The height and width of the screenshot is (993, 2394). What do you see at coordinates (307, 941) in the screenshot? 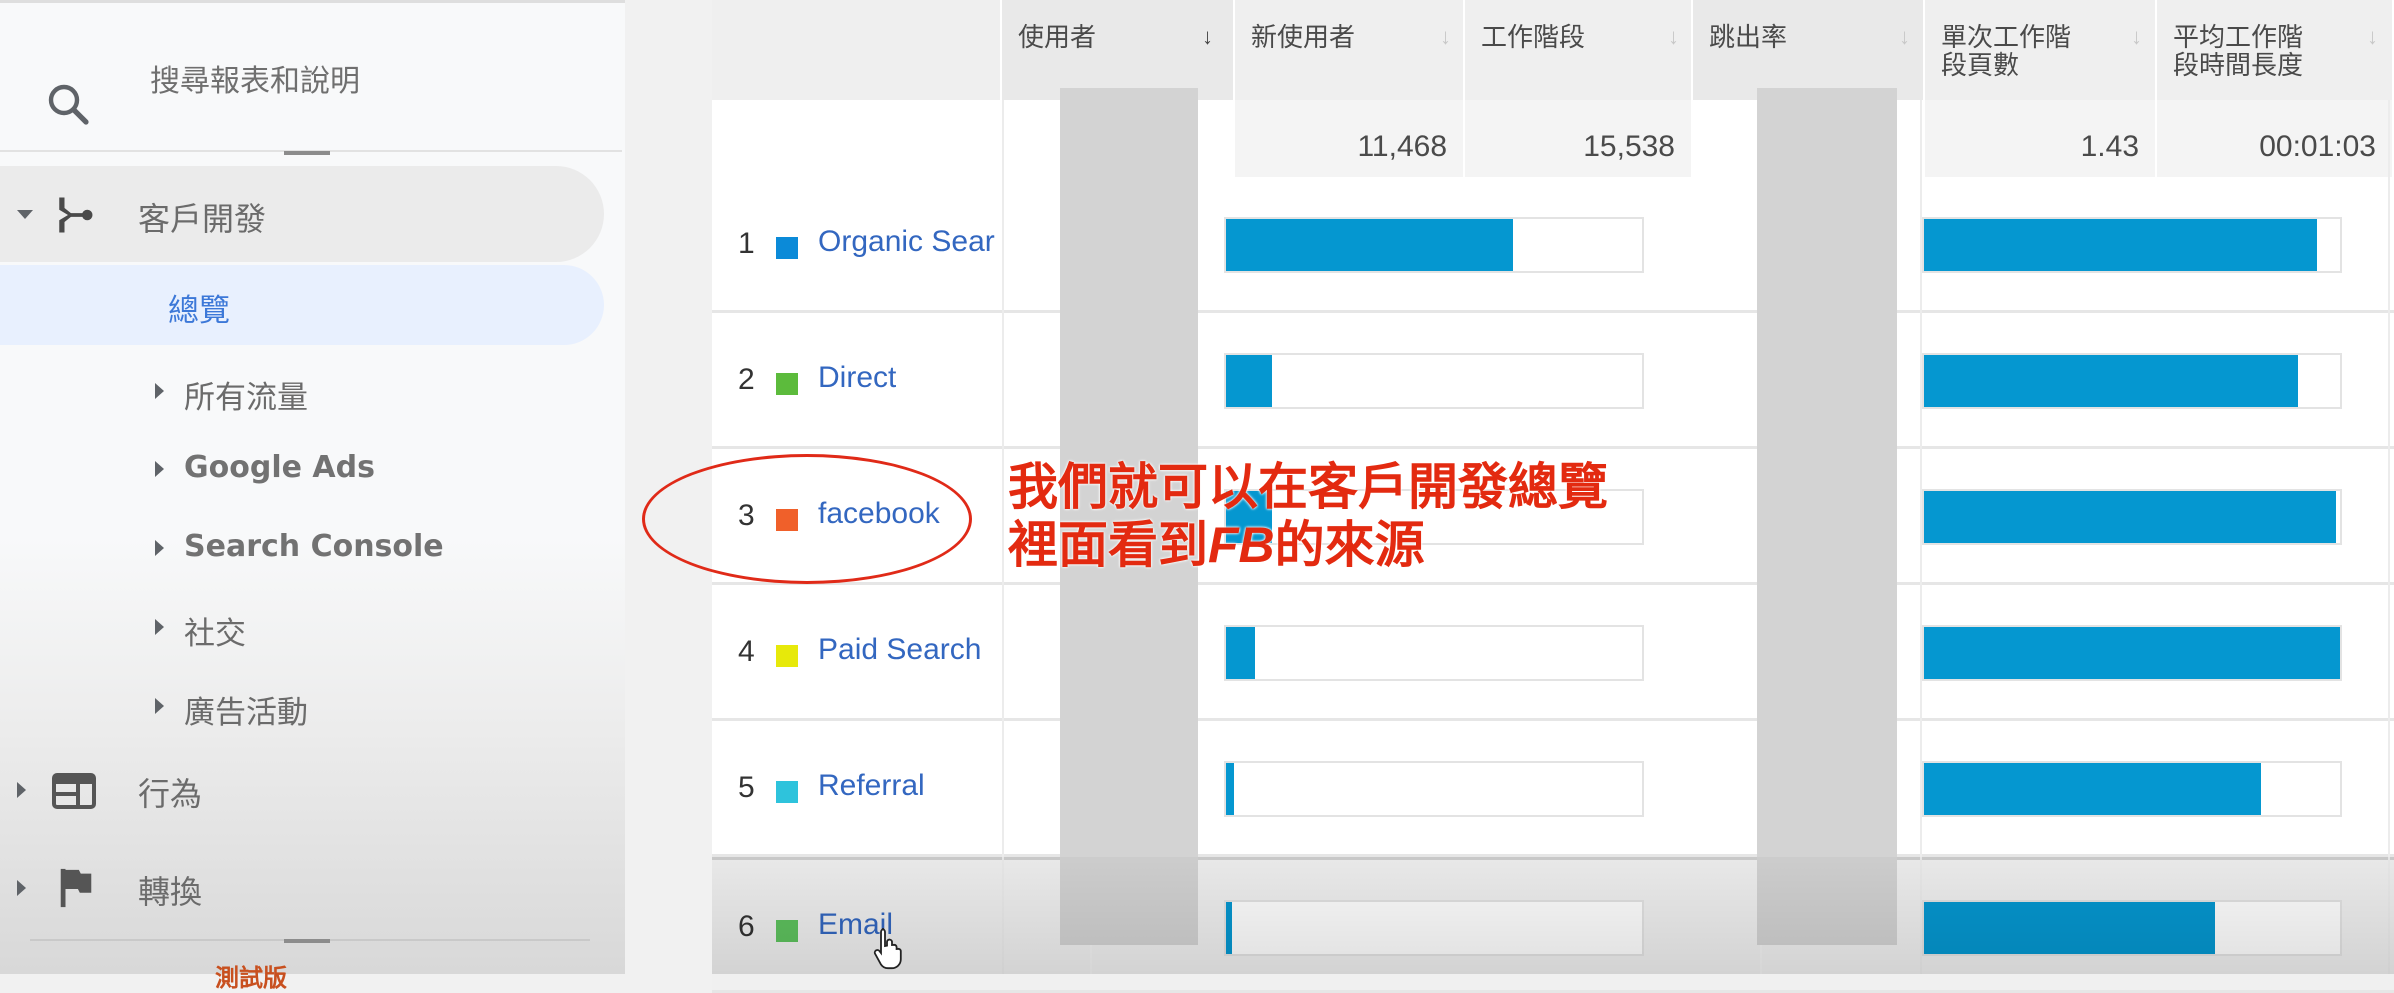
I see `resize-handle-bottom` at bounding box center [307, 941].